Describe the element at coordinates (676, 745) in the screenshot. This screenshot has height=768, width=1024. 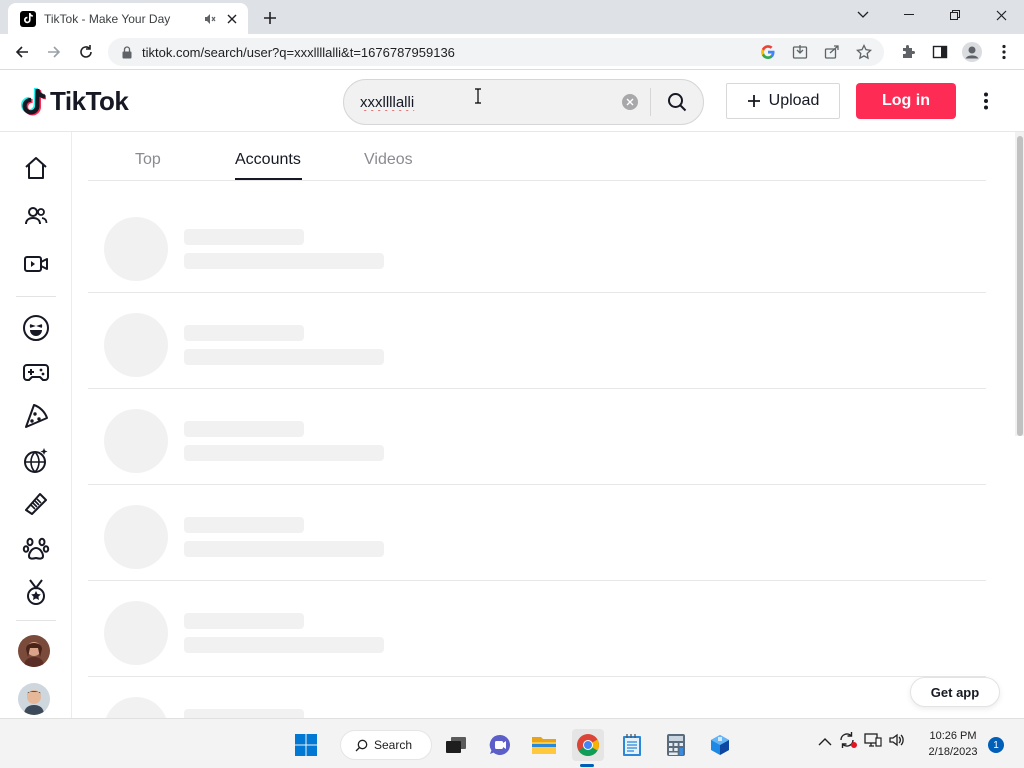
I see `calculator-icon` at that location.